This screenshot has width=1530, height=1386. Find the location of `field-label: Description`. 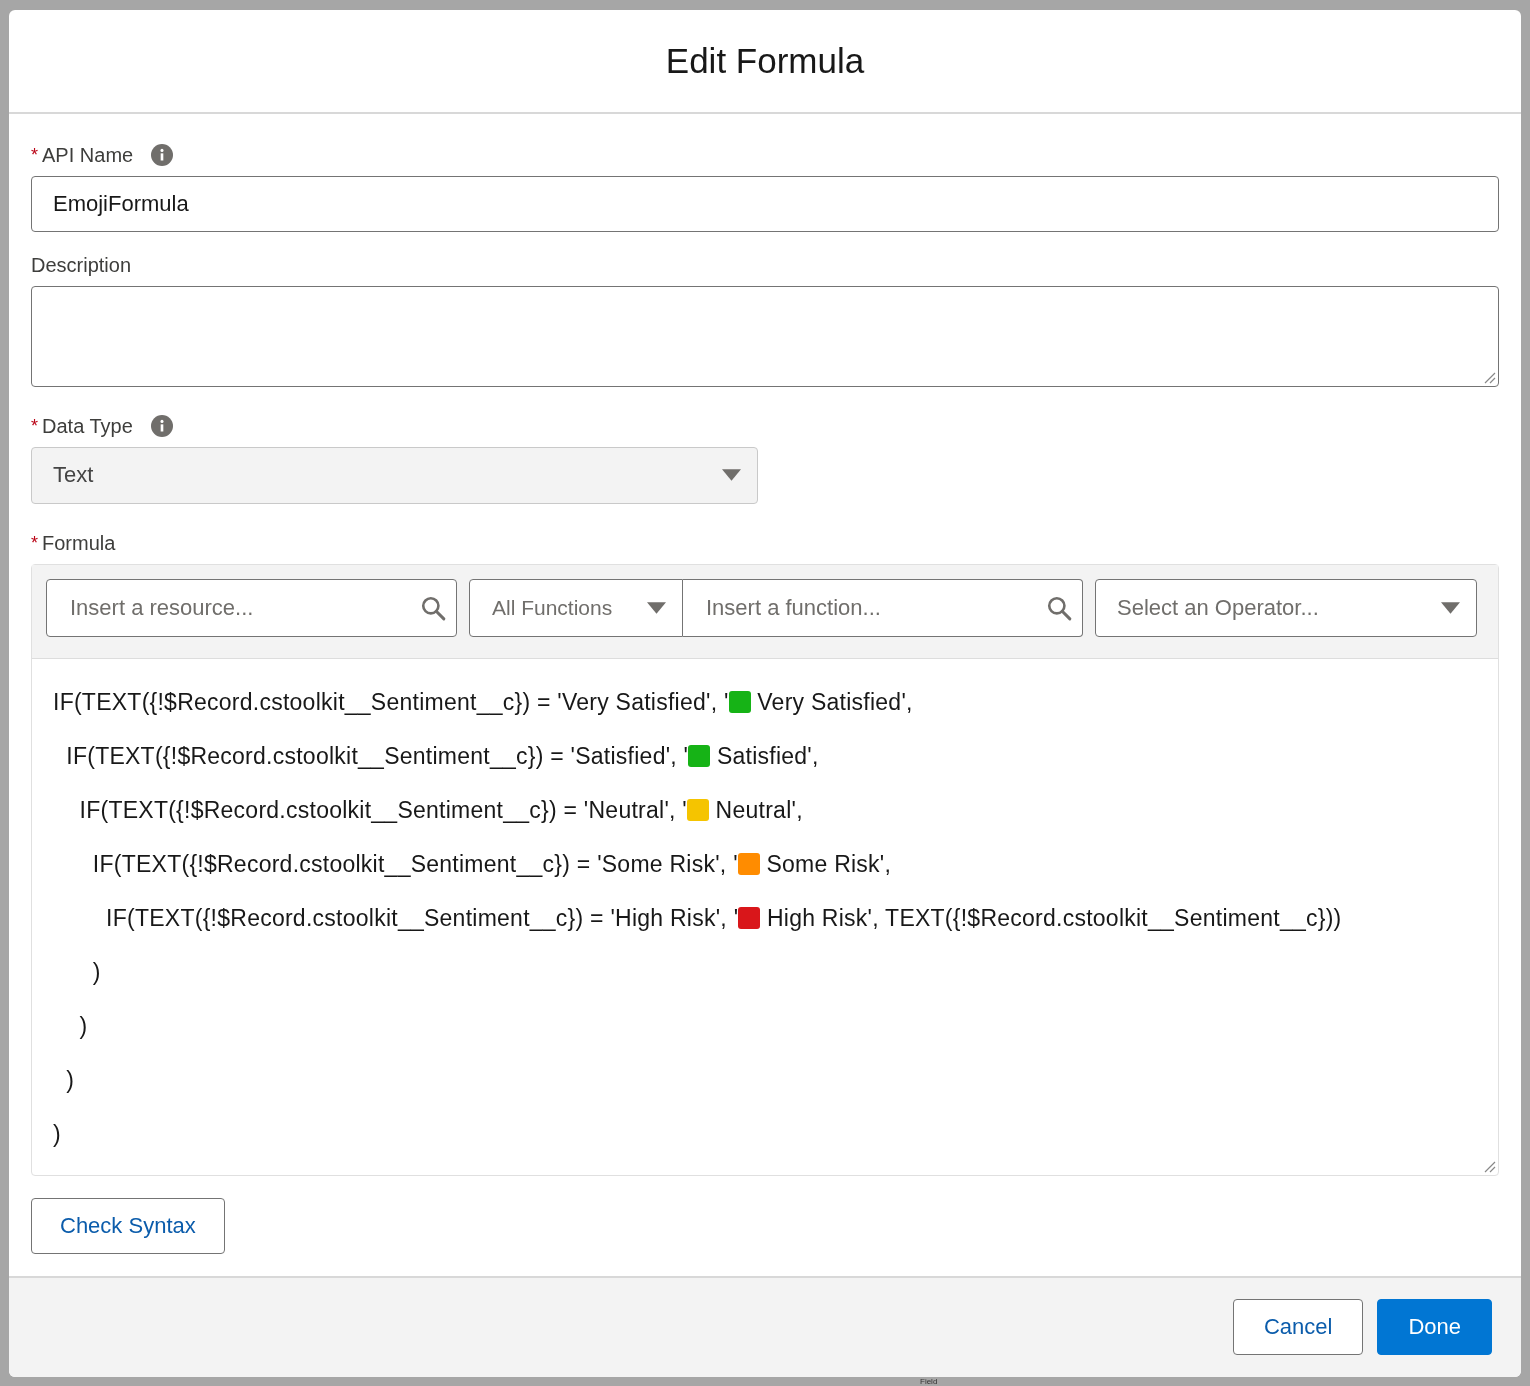

field-label: Description is located at coordinates (81, 265).